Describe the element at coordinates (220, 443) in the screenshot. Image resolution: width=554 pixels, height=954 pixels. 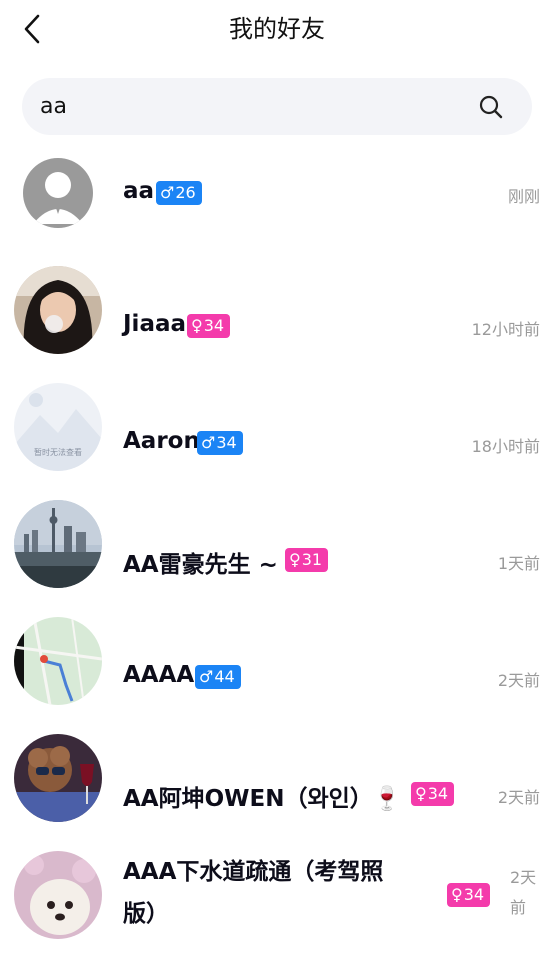
I see `gender-age-badge: ♂34` at that location.